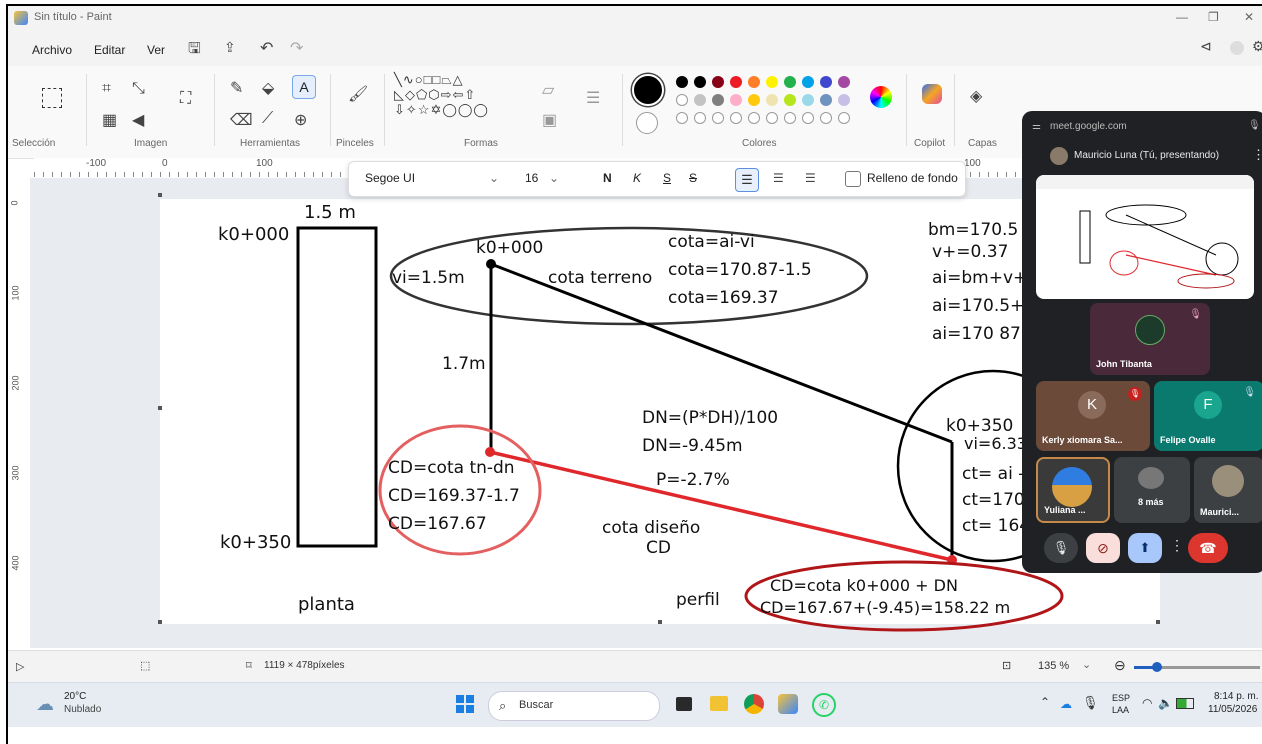 The width and height of the screenshot is (1262, 744). I want to click on participant-tile-felipe: F 🎙 Felipe Ovalle, so click(1208, 416).